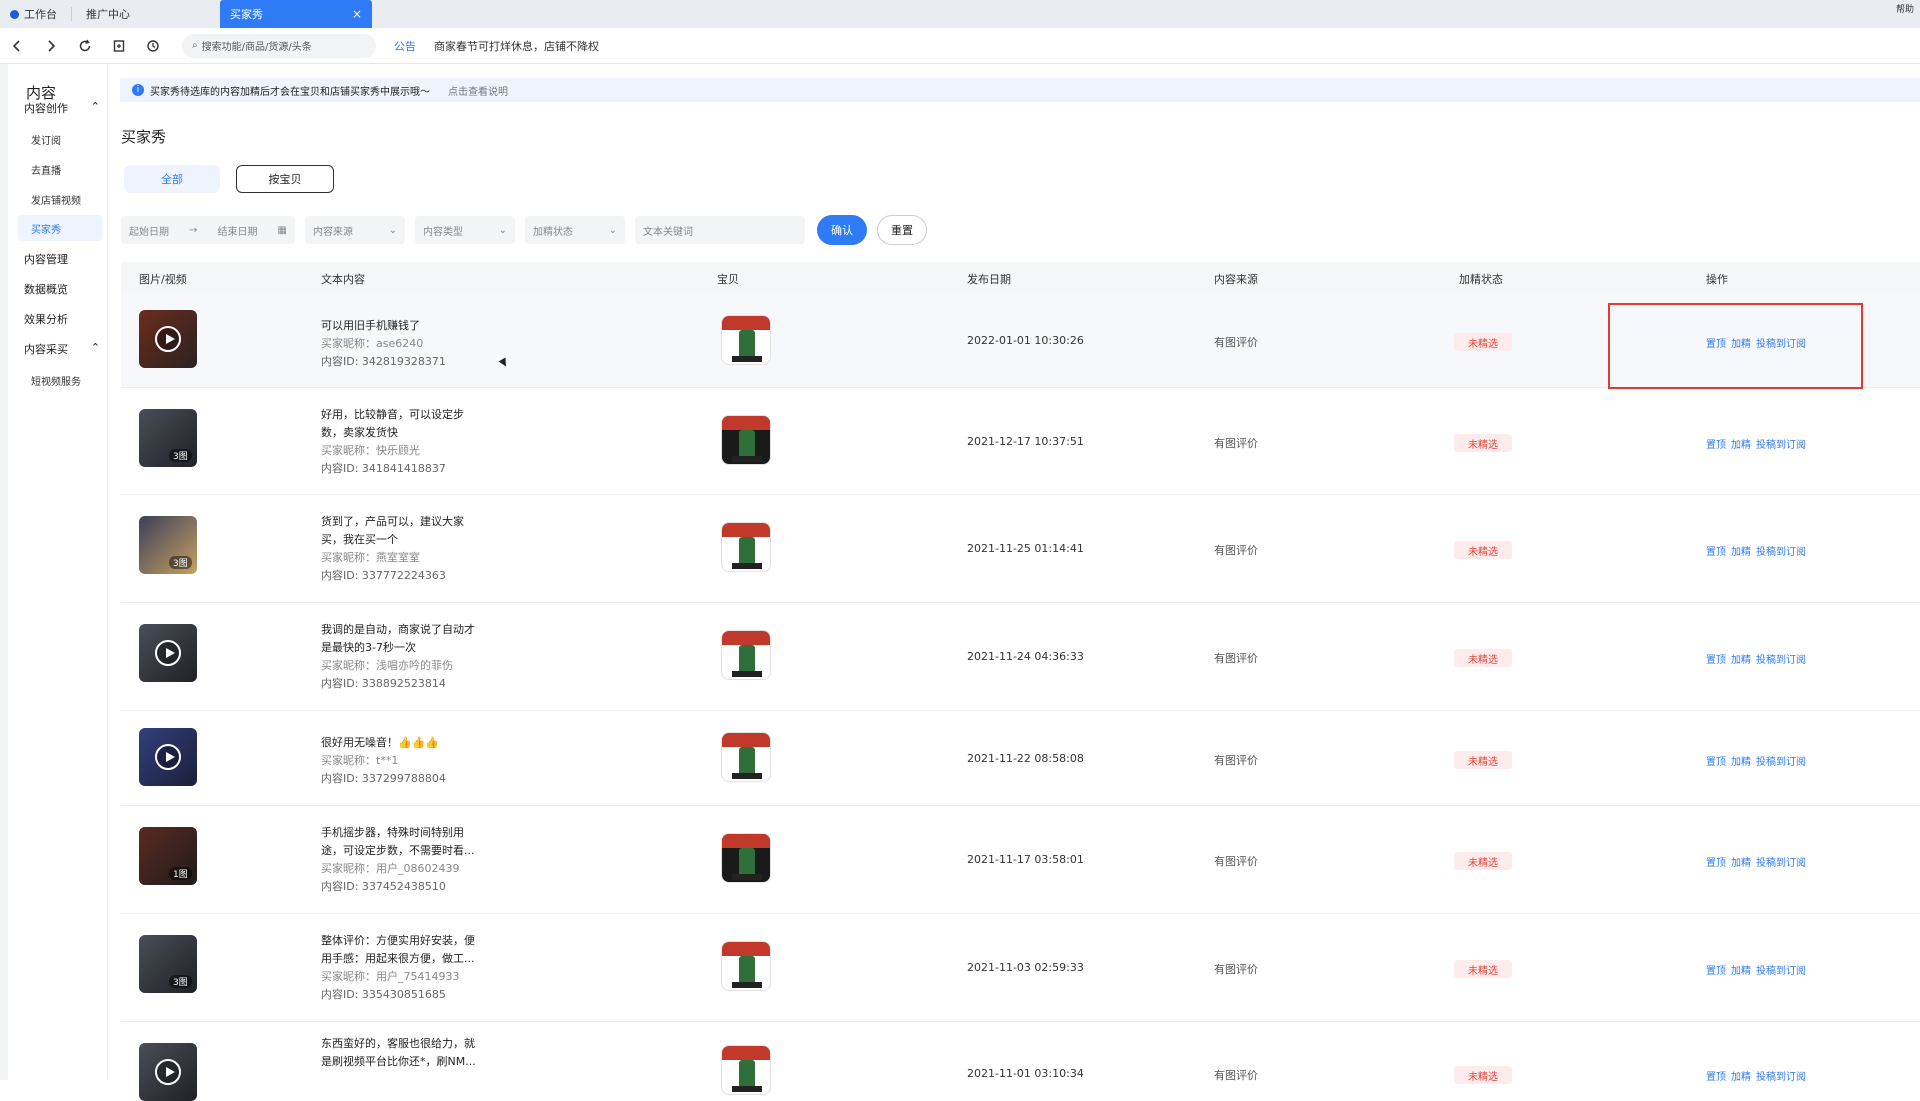 The height and width of the screenshot is (1101, 1920). I want to click on forward-icon, so click(51, 46).